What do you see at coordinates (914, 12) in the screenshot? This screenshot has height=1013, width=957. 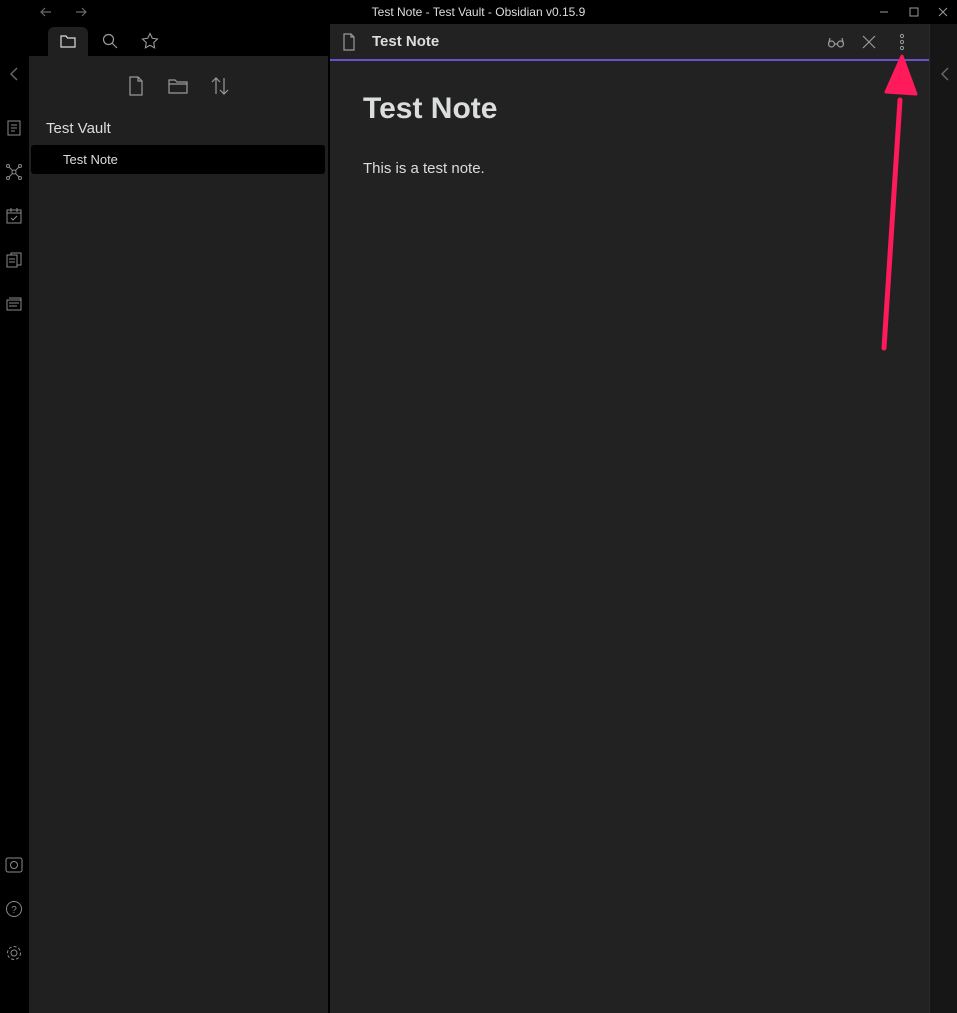 I see `maximize-icon` at bounding box center [914, 12].